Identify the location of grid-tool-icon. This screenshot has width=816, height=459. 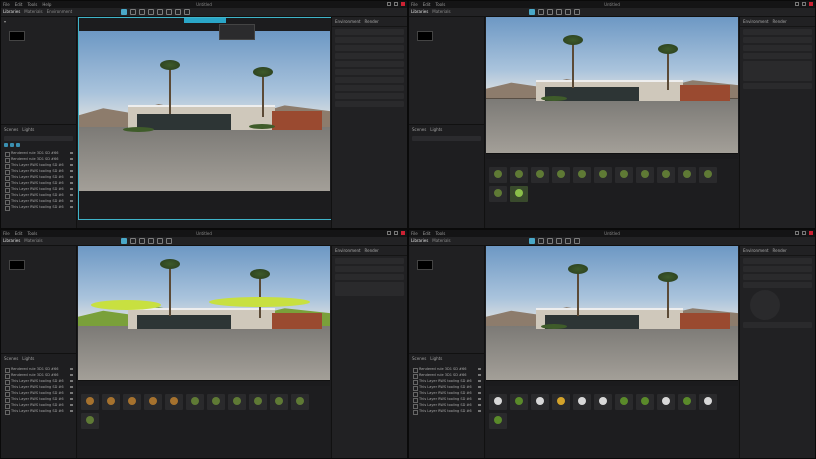
(187, 12).